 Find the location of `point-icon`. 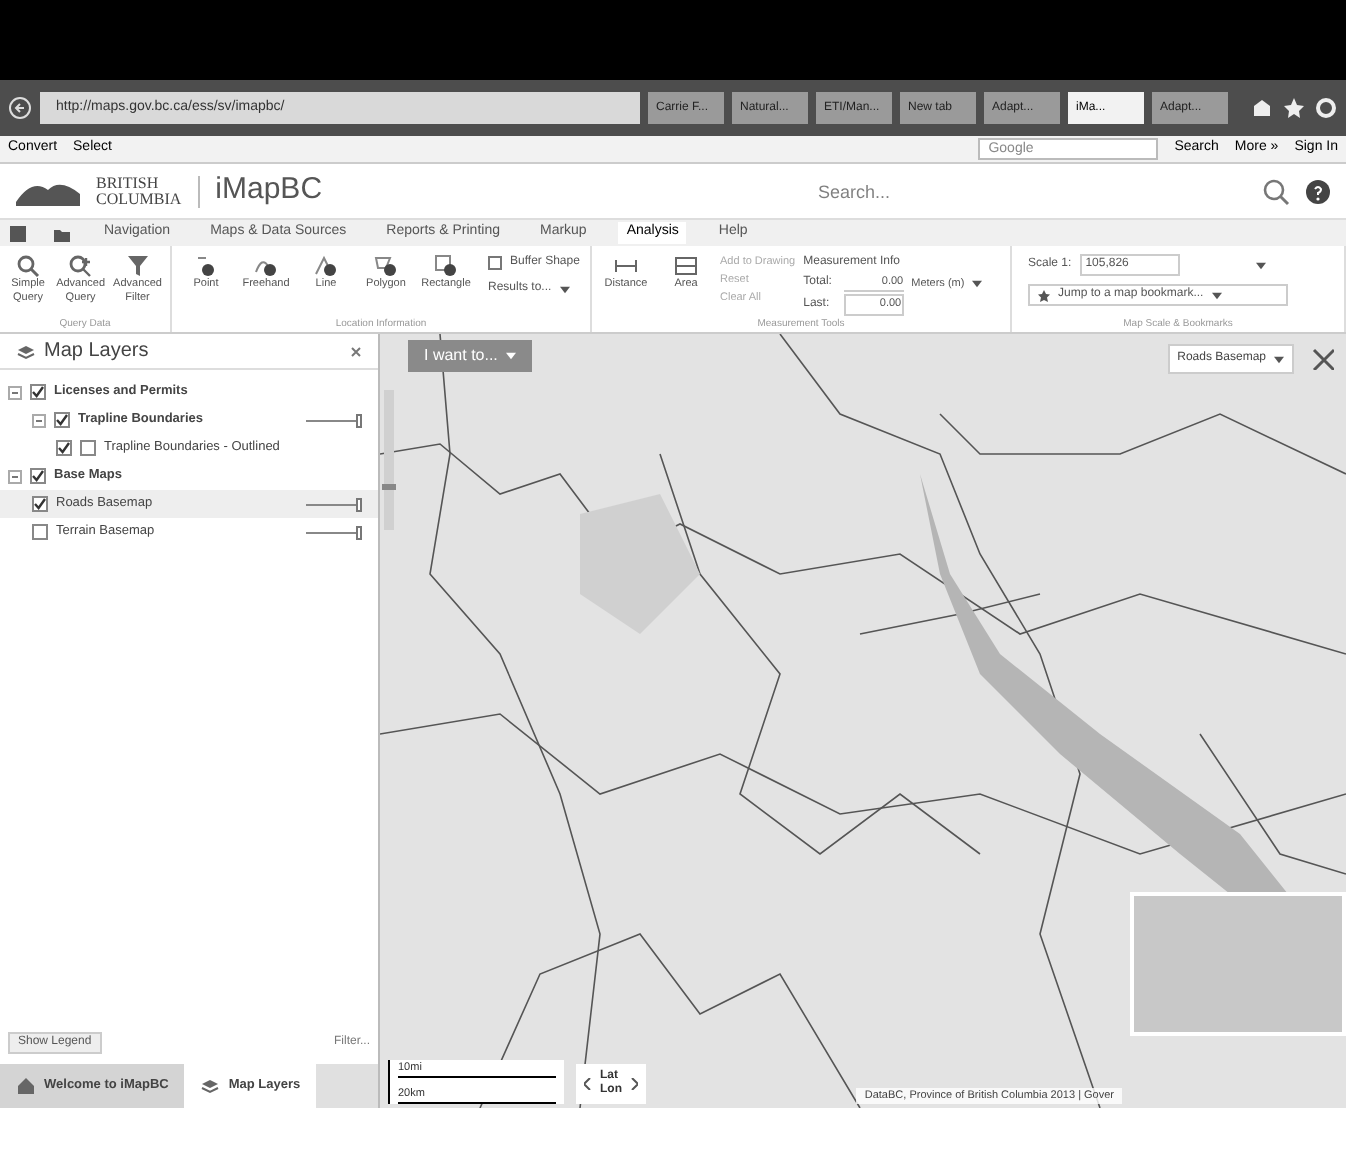

point-icon is located at coordinates (206, 266).